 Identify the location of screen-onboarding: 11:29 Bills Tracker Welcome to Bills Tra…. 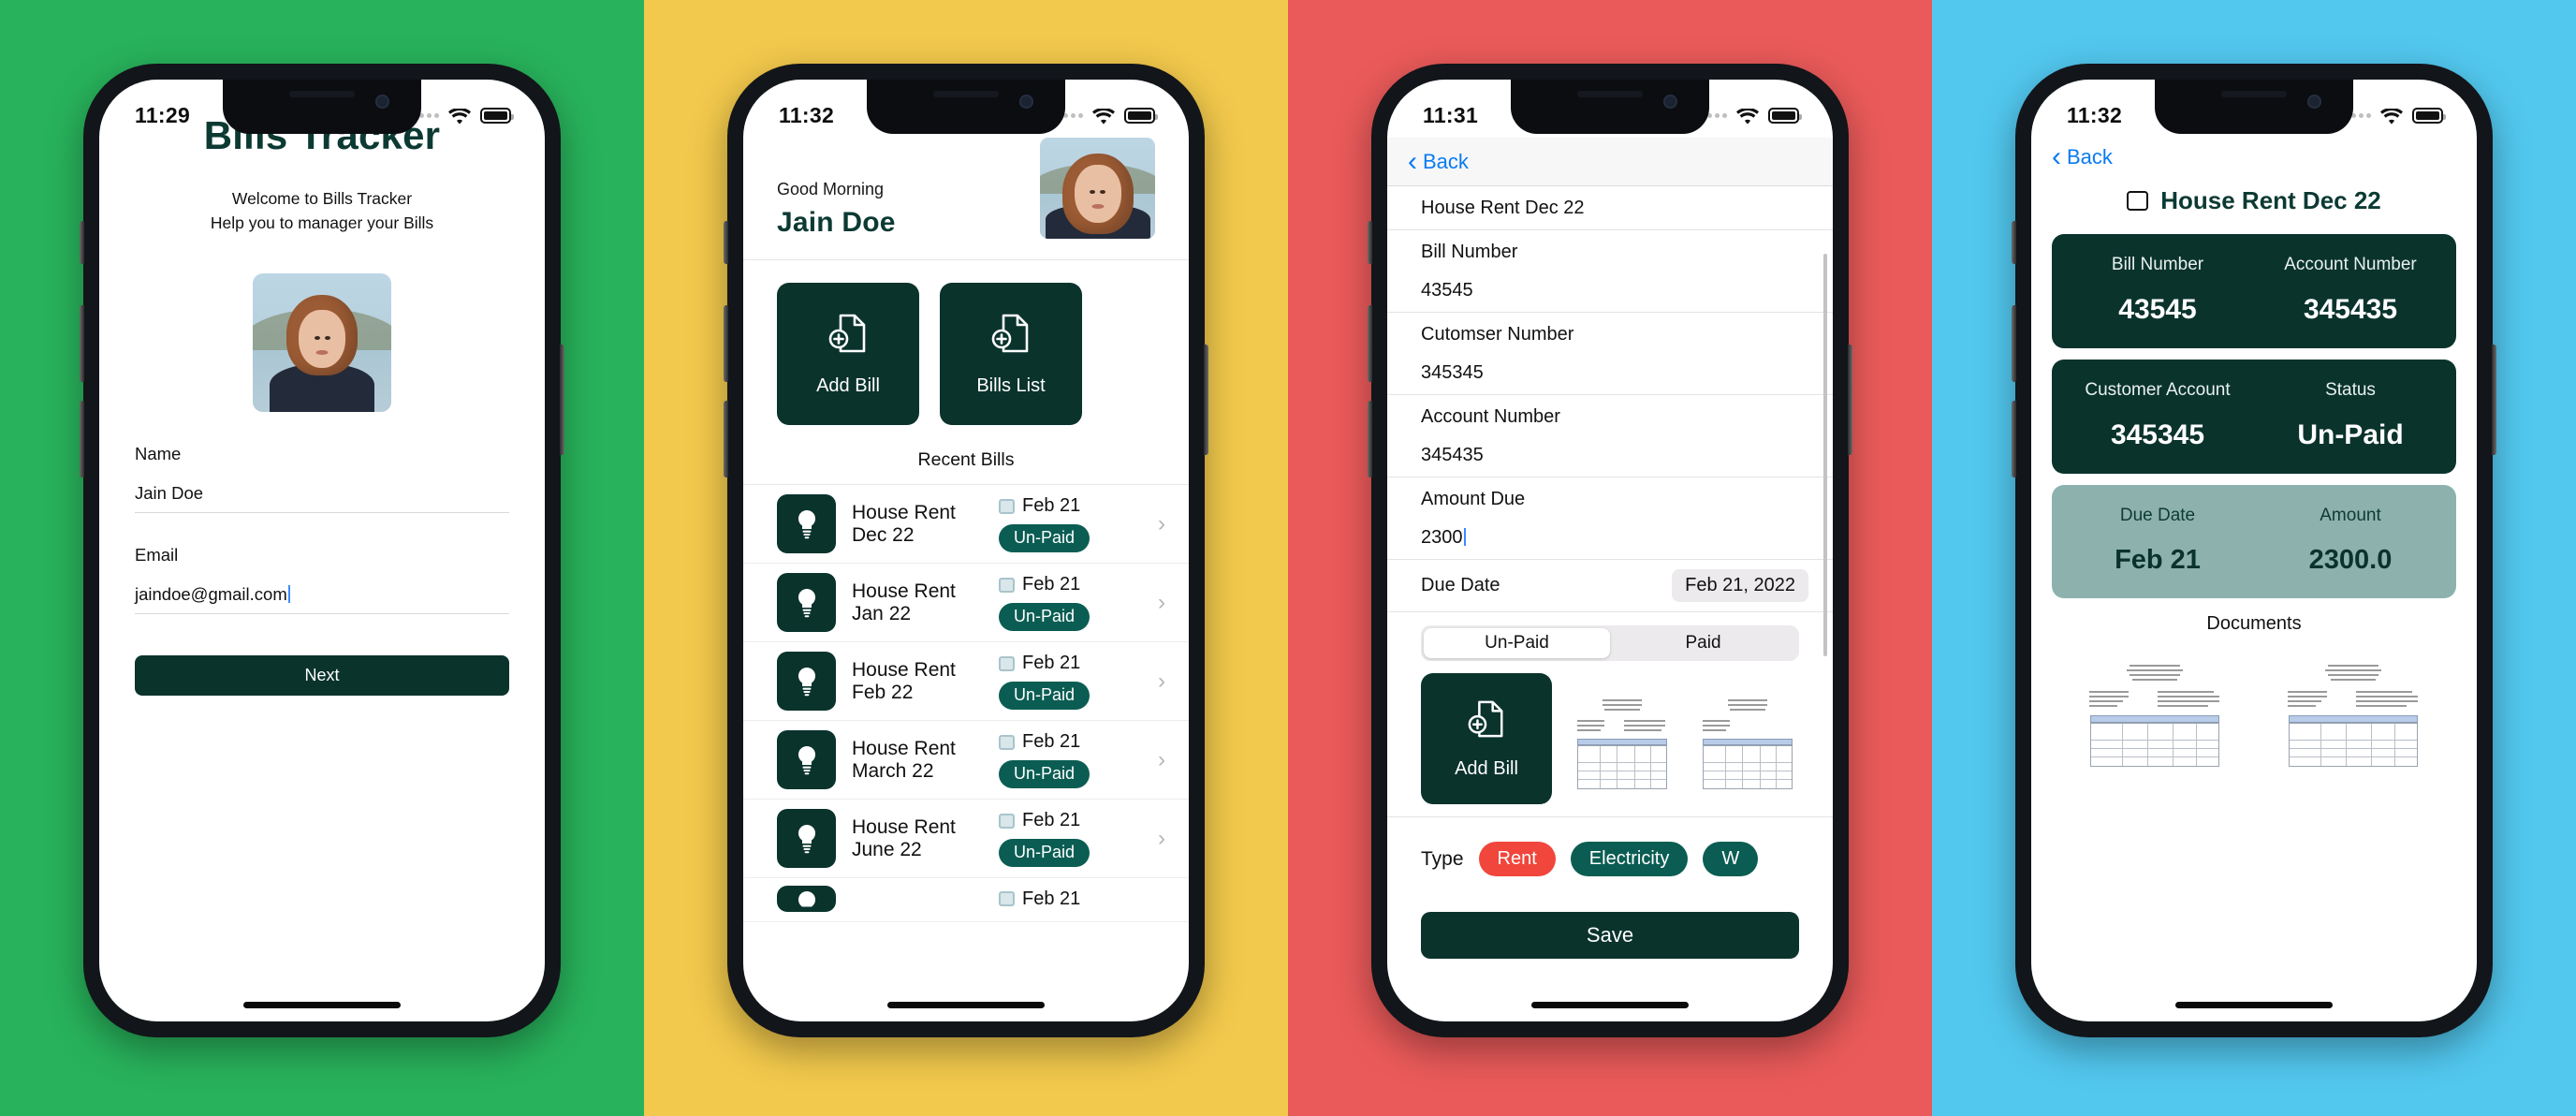
(322, 550).